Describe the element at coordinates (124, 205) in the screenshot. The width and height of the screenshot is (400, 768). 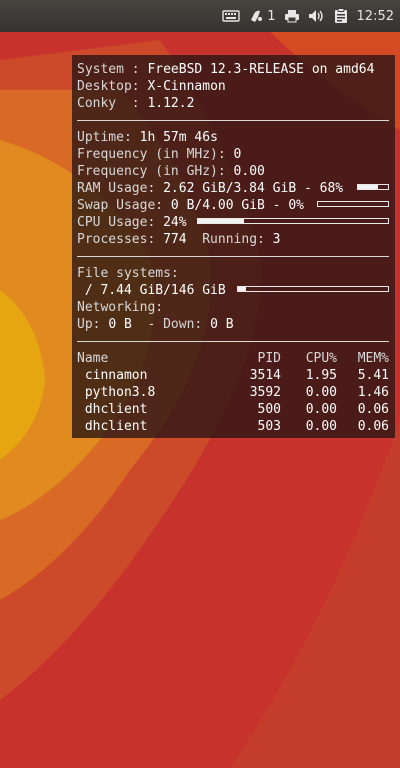
I see `swap-usage-label: Swap Usage:` at that location.